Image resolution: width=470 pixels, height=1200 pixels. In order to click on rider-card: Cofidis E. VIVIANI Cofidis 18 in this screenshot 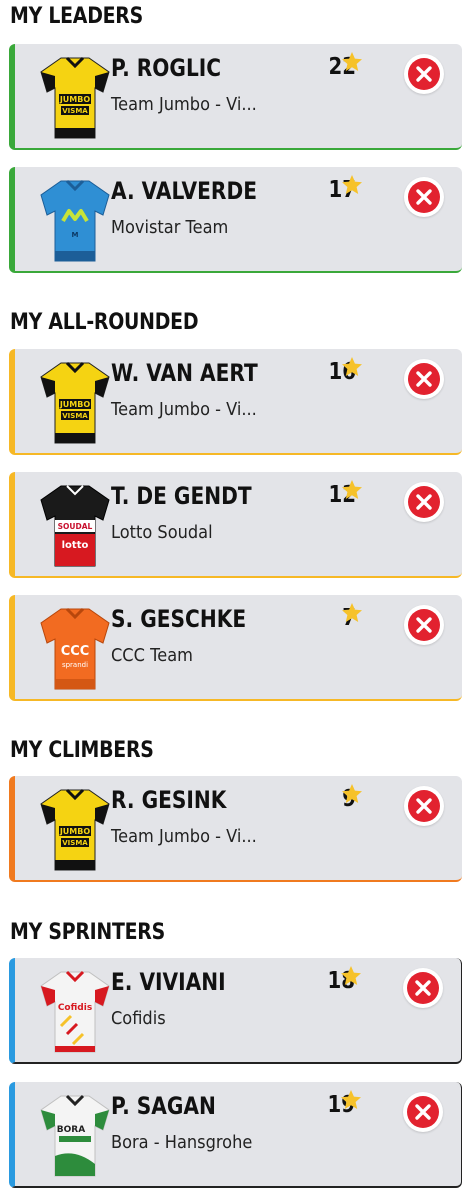, I will do `click(235, 1011)`.